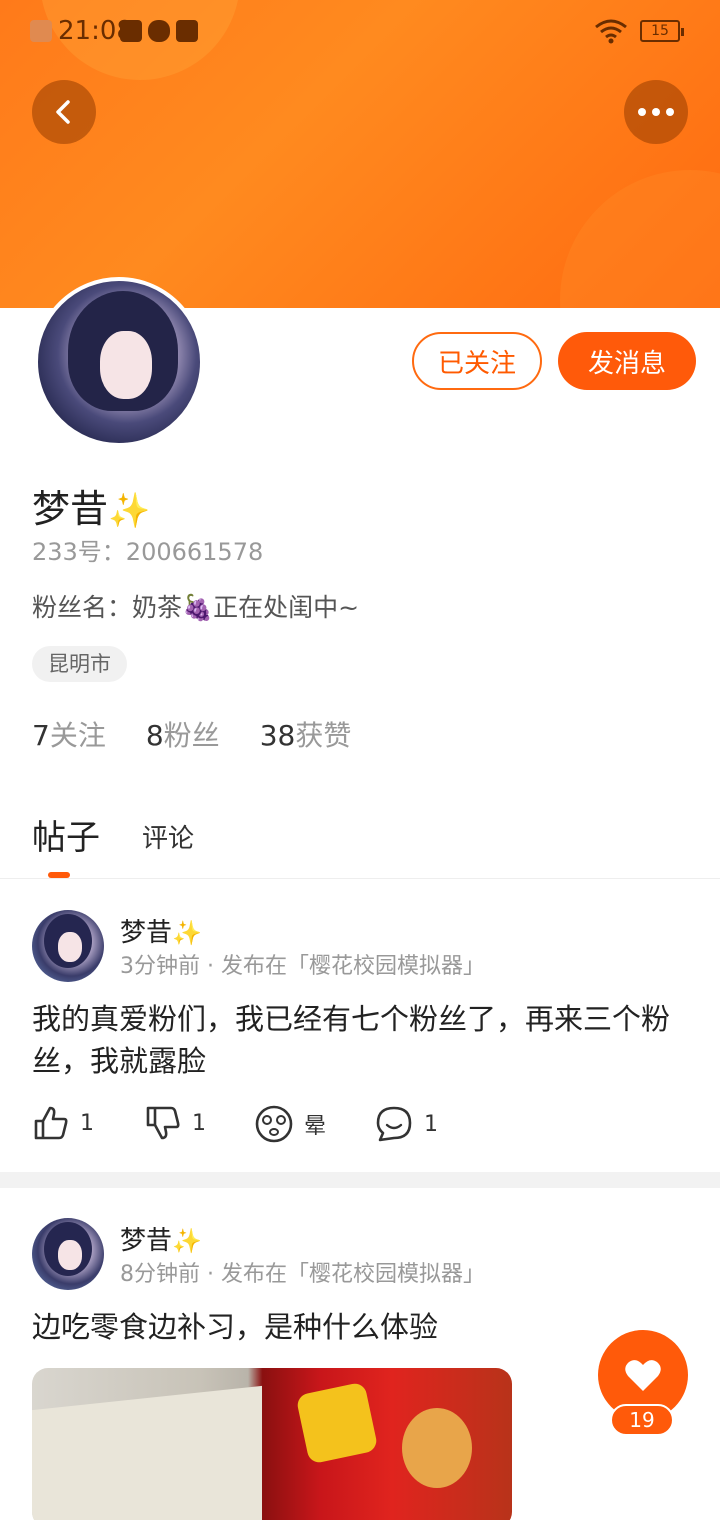 The image size is (720, 1520). What do you see at coordinates (113, 834) in the screenshot?
I see `content-tabs: 帖子 评论` at bounding box center [113, 834].